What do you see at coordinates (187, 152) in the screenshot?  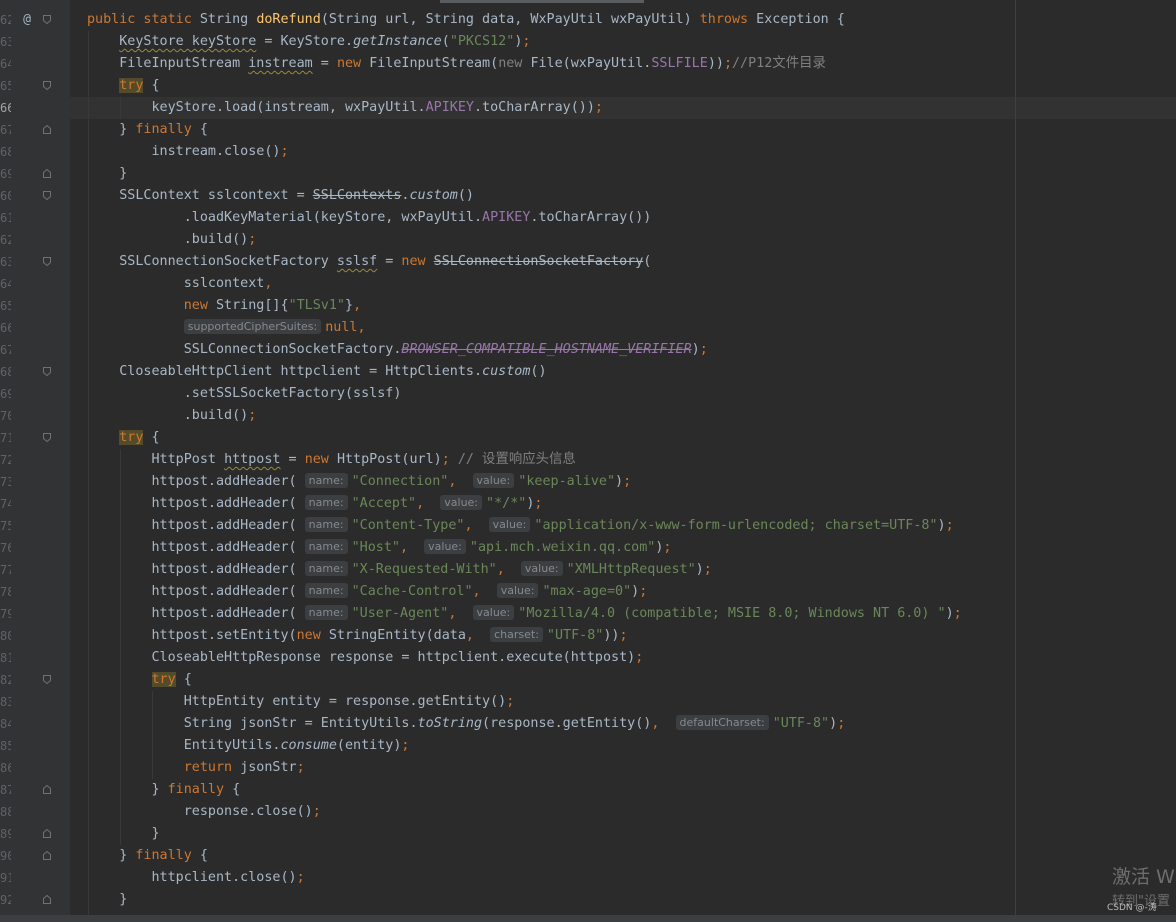 I see `line-code: instream.close();` at bounding box center [187, 152].